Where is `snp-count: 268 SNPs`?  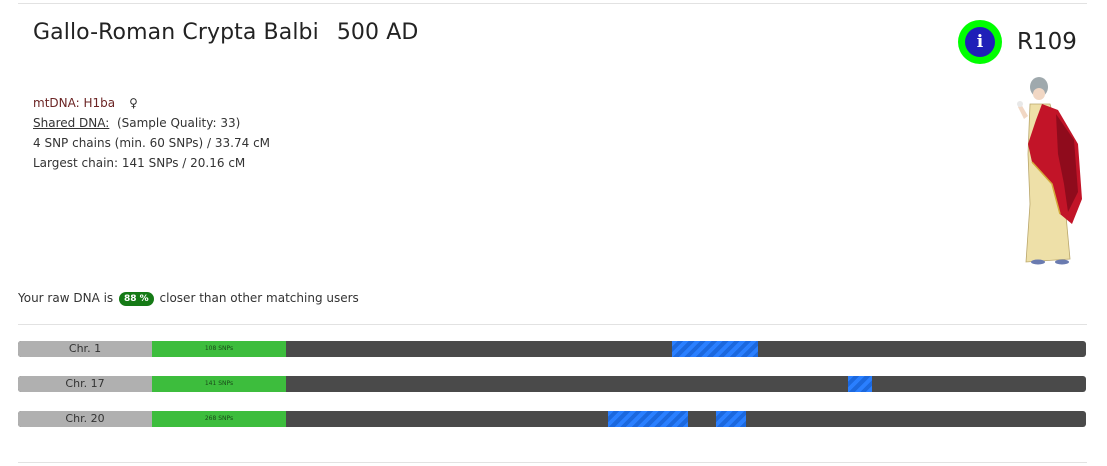
snp-count: 268 SNPs is located at coordinates (219, 419).